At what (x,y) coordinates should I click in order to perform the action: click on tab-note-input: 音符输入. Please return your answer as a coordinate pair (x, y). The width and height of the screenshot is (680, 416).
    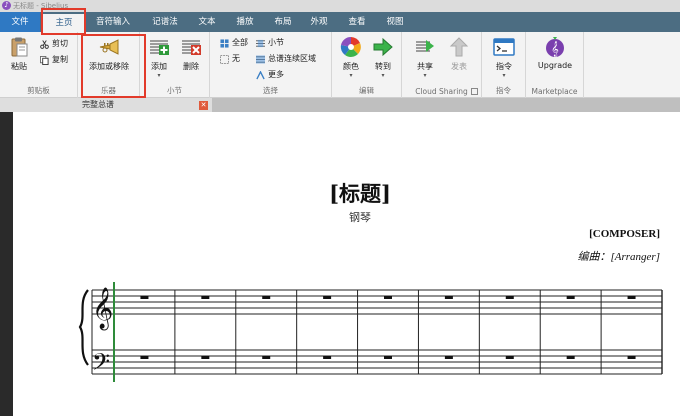
    Looking at the image, I should click on (113, 22).